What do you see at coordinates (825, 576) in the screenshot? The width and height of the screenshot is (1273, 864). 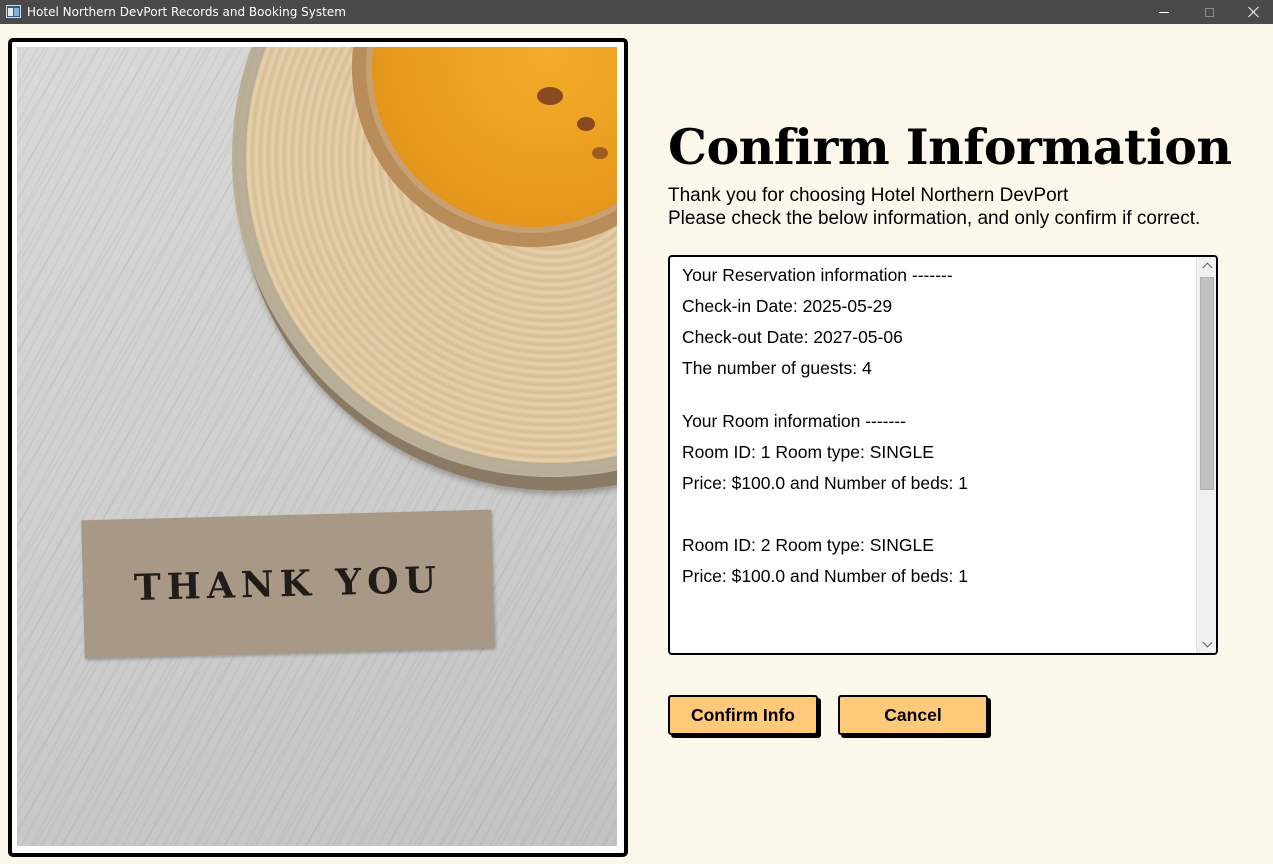 I see `room-2-price-beds: Price: $100.0 and Number of beds: 1` at bounding box center [825, 576].